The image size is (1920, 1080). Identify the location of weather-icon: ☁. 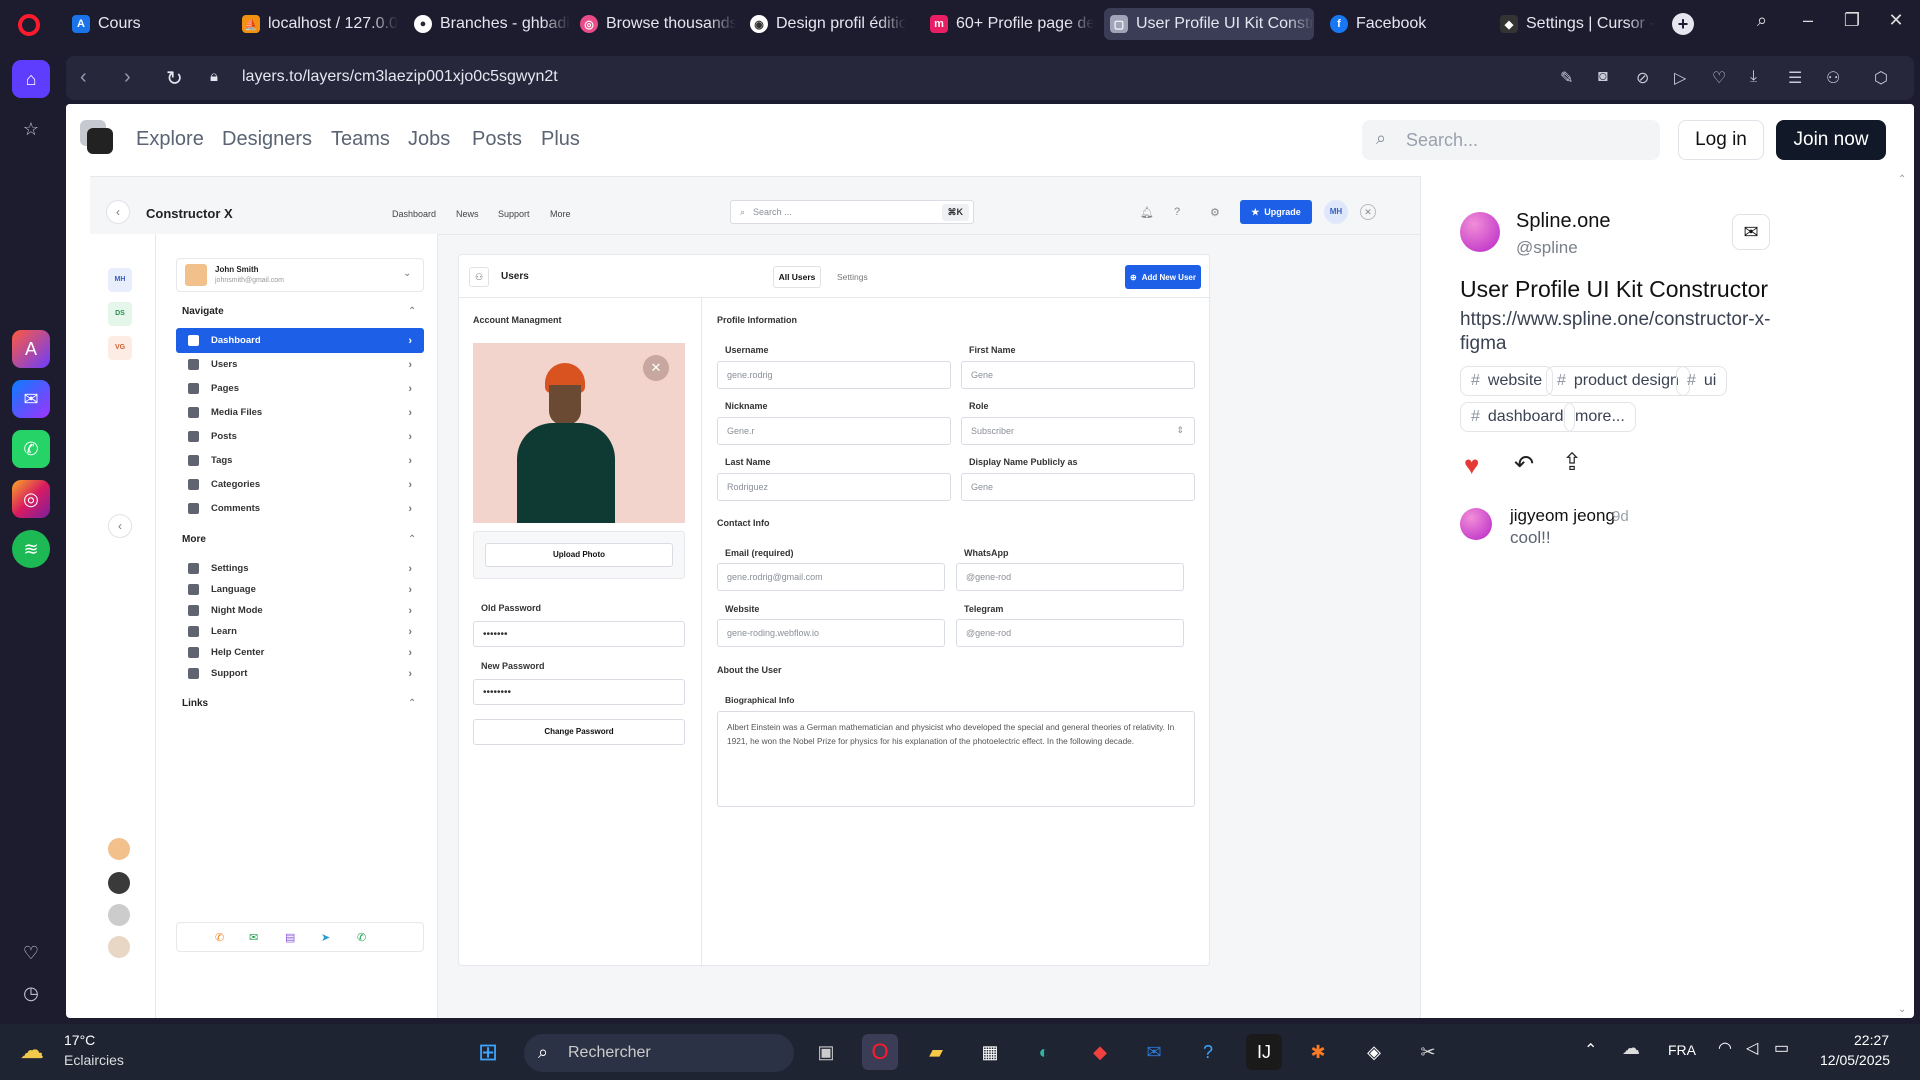
(32, 1050).